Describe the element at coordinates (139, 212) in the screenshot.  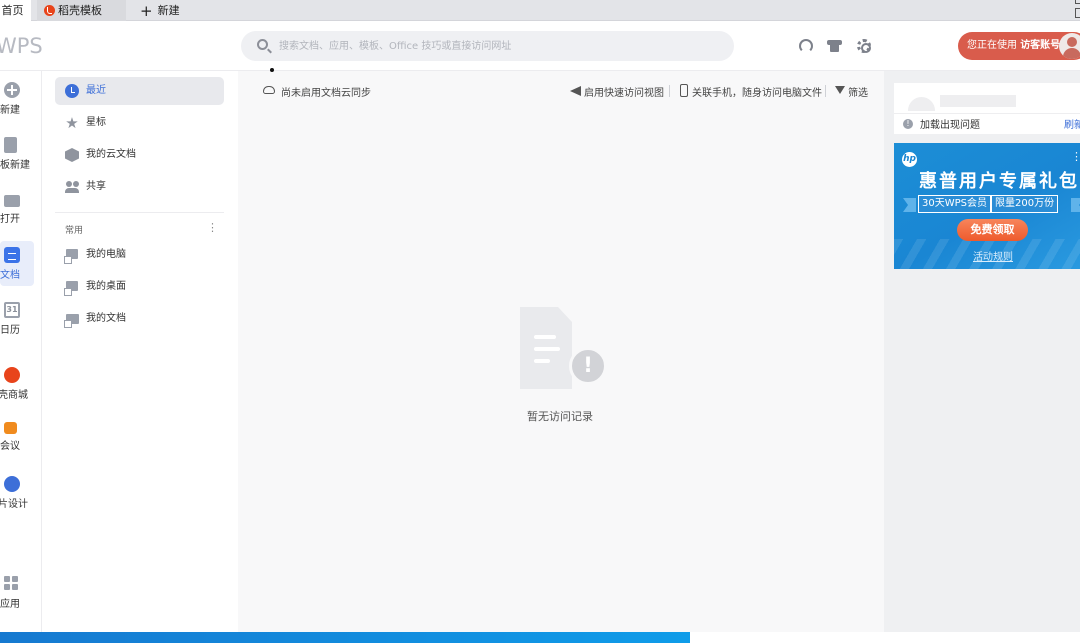
I see `nav-divider` at that location.